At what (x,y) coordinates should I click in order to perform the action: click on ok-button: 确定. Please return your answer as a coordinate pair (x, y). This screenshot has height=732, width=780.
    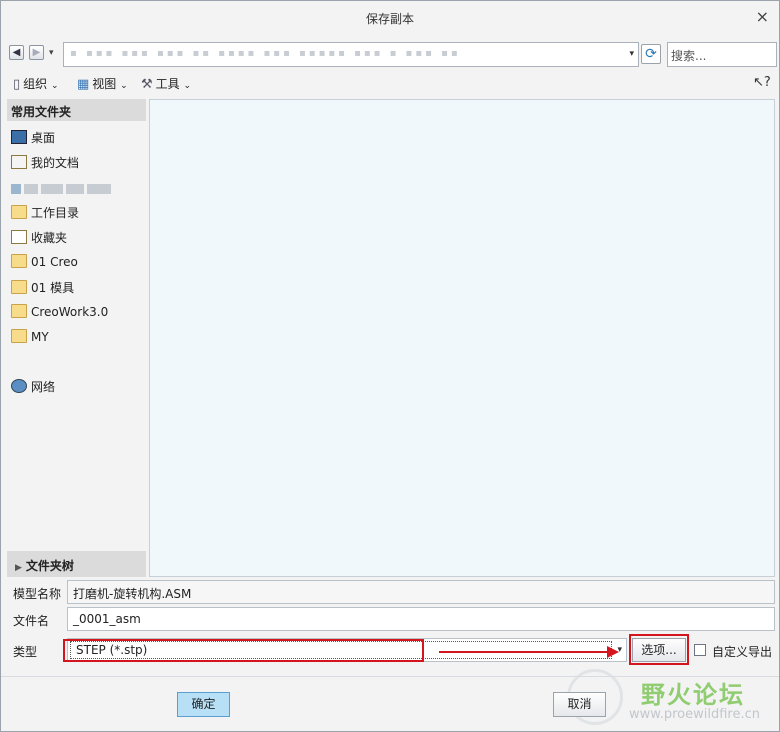
    Looking at the image, I should click on (203, 704).